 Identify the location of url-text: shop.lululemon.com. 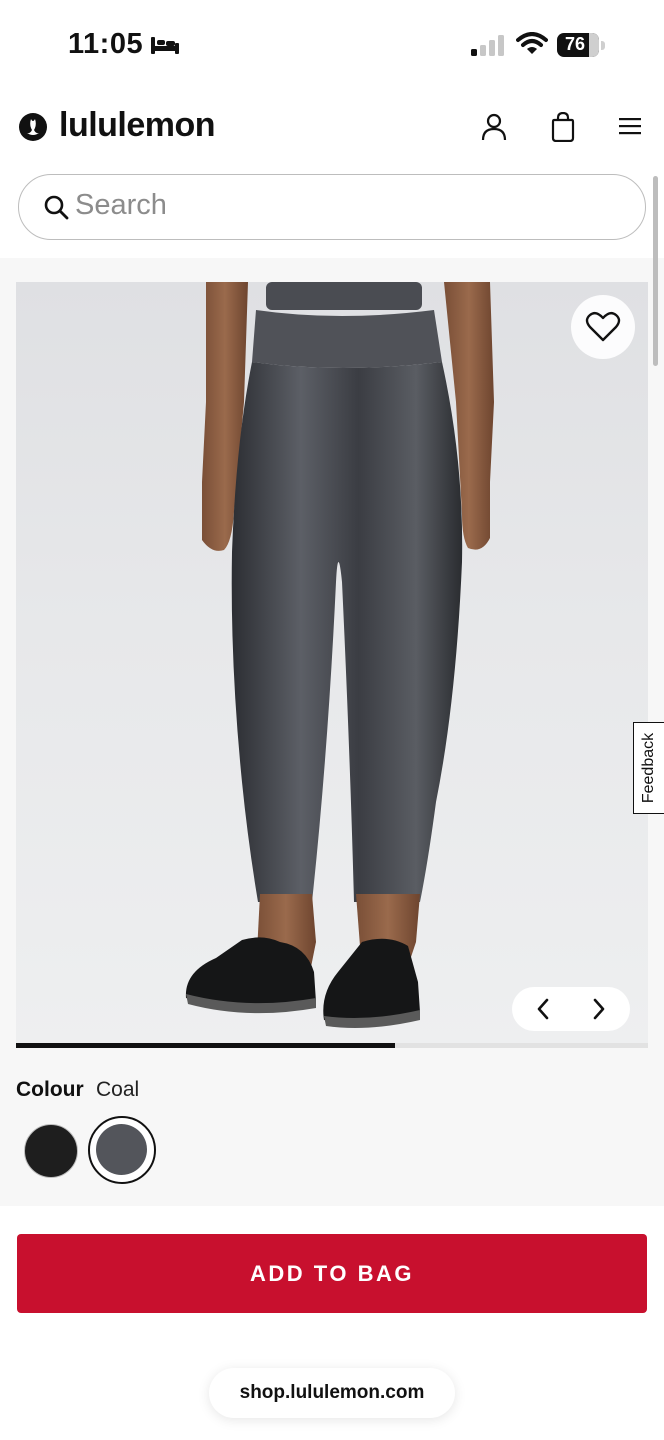
(332, 1392).